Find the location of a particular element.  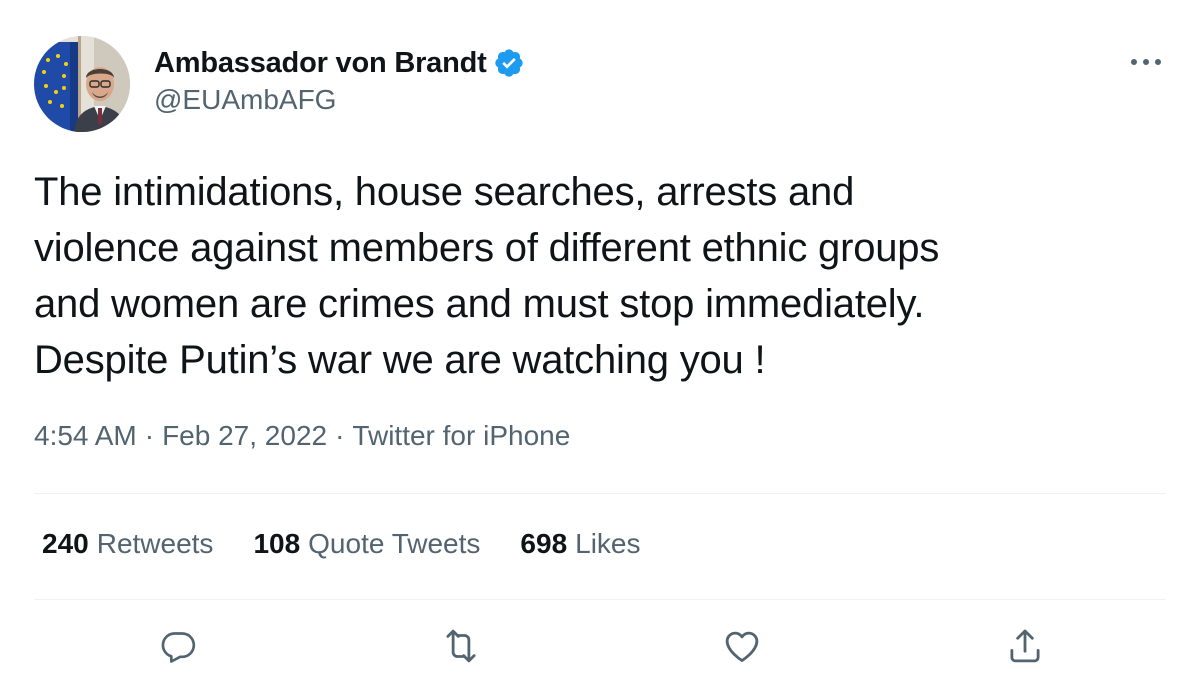

heart-icon is located at coordinates (742, 646).